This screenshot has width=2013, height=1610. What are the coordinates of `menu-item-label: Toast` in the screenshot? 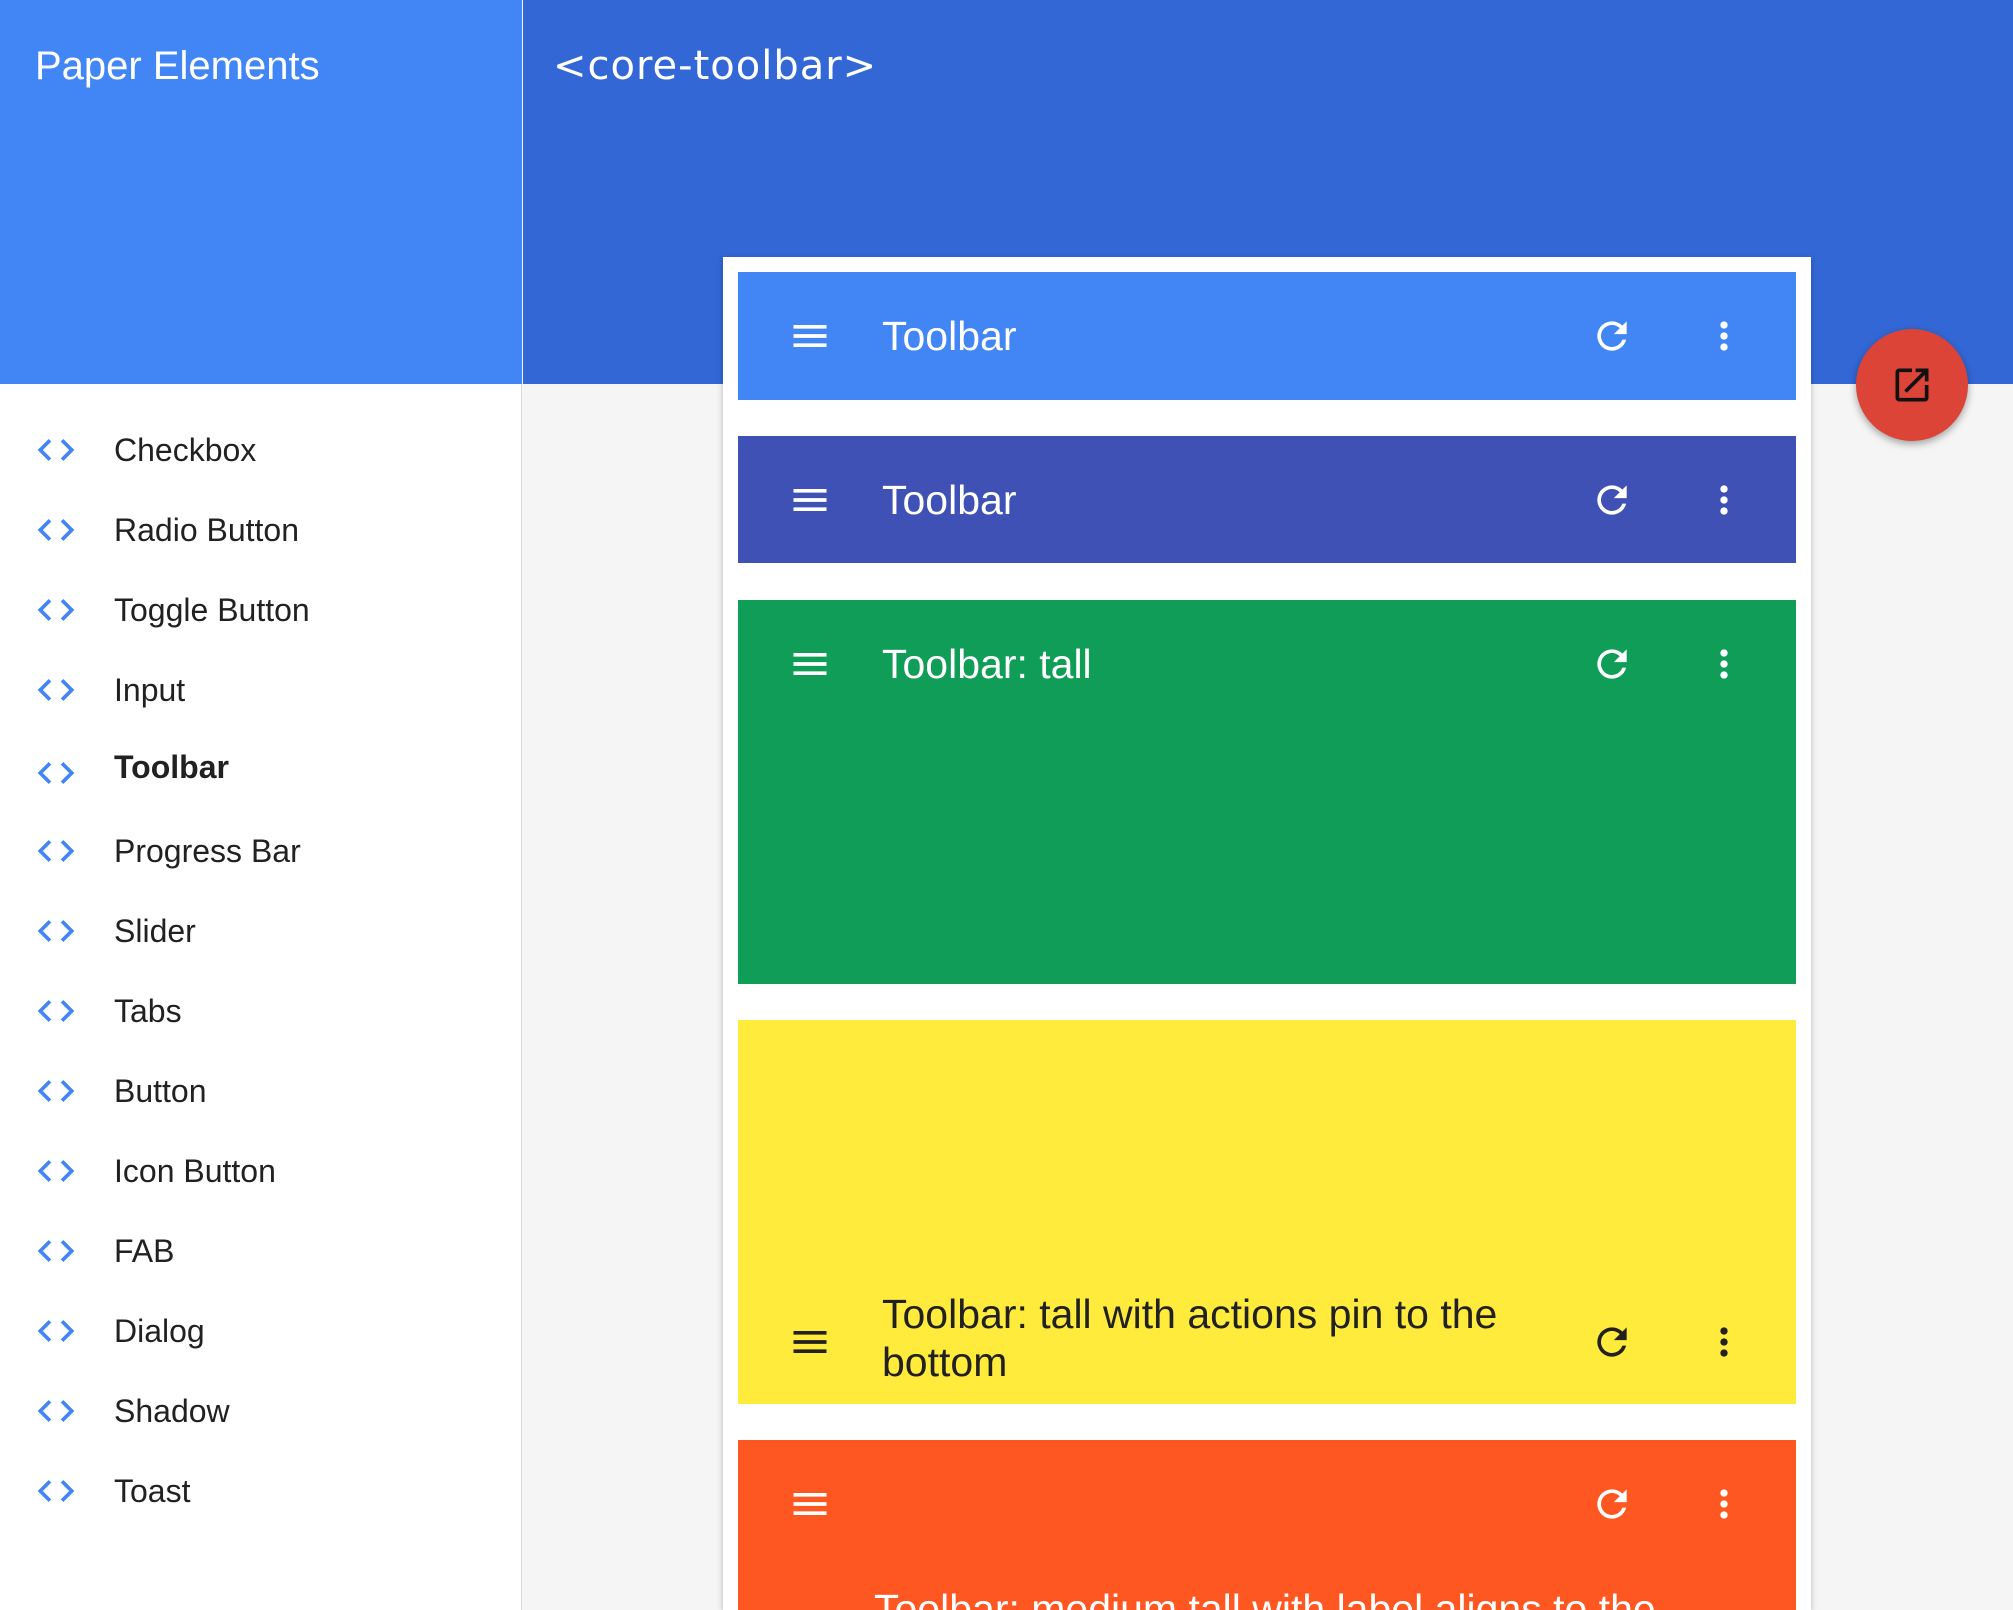 It's located at (152, 1491).